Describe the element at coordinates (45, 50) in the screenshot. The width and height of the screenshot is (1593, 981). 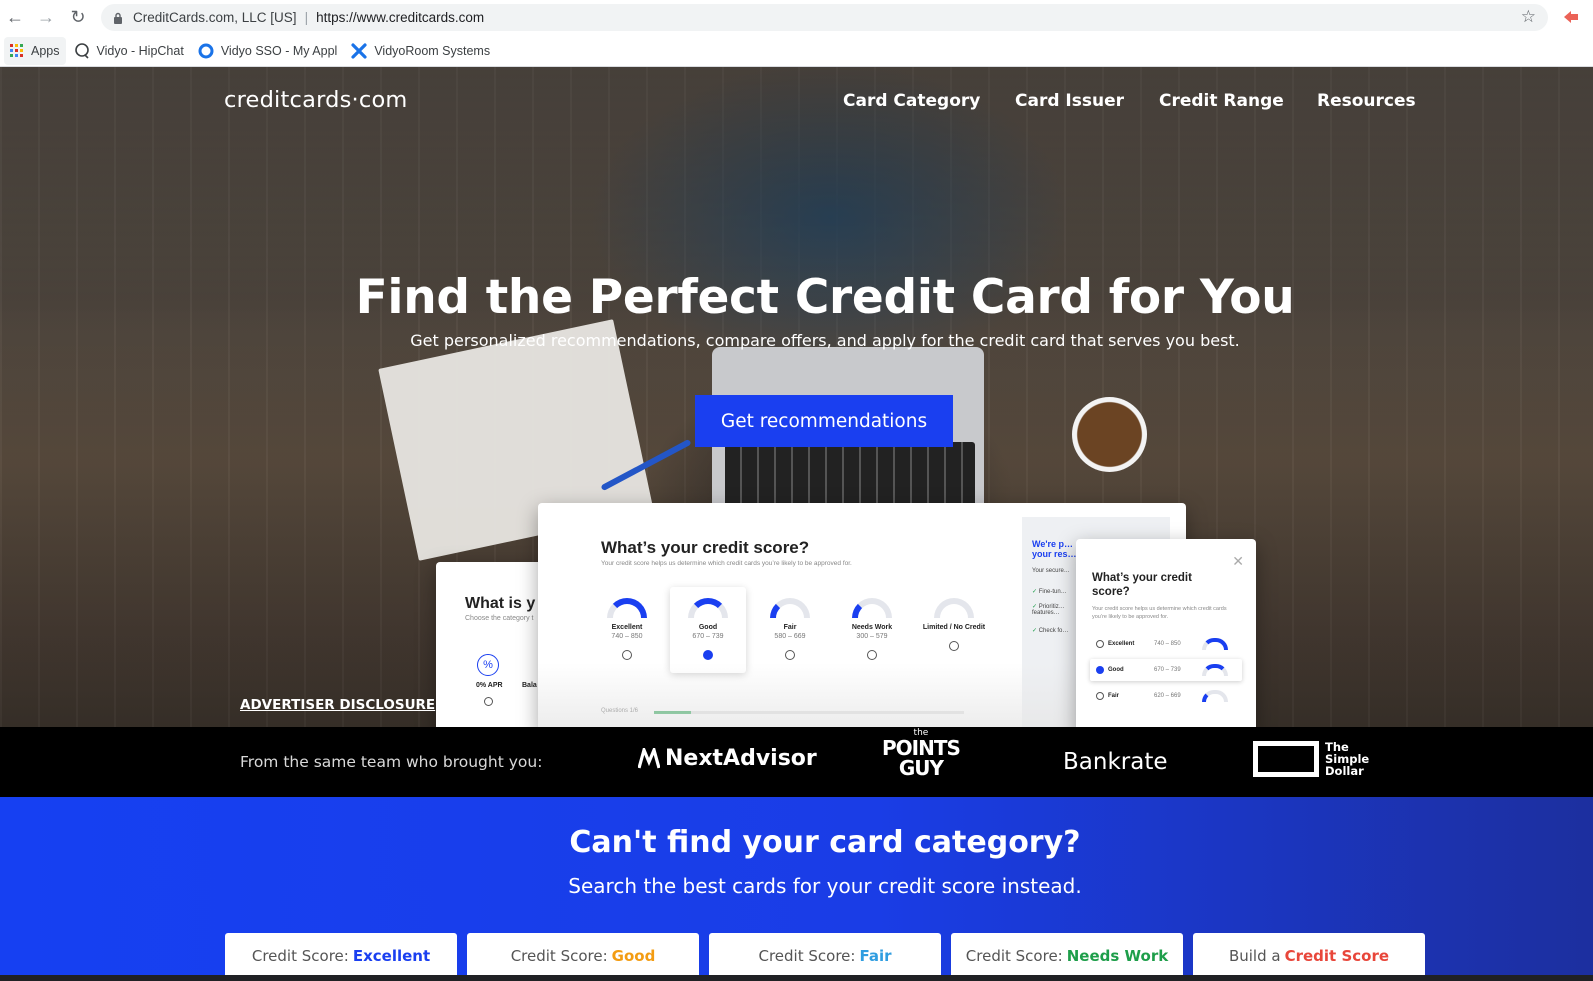
I see `bookmark-label: Apps` at that location.